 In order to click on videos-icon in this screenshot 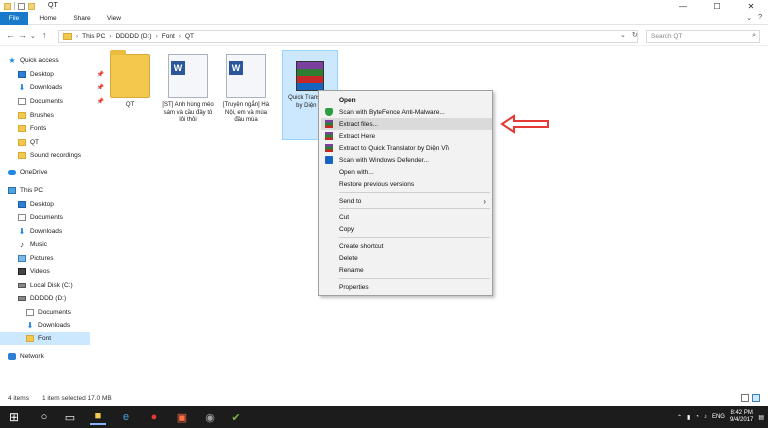, I will do `click(22, 271)`.